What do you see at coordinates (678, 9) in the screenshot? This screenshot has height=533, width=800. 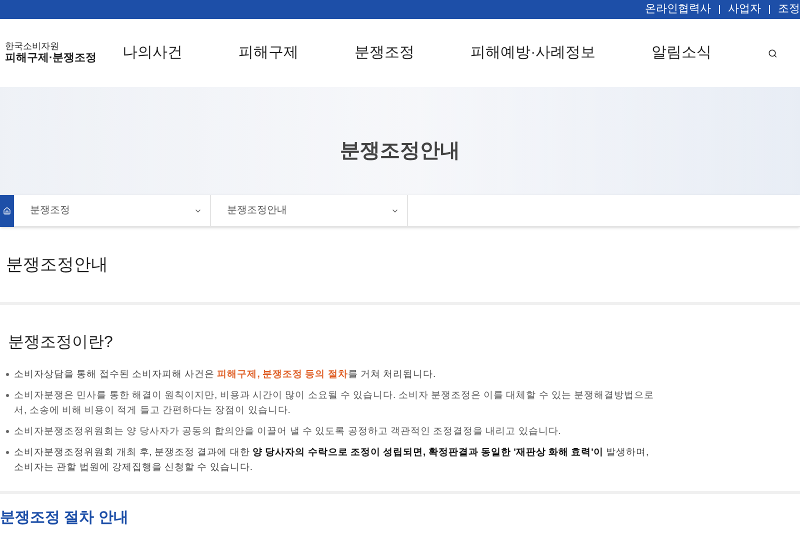 I see `top-link: 온라인협력사` at bounding box center [678, 9].